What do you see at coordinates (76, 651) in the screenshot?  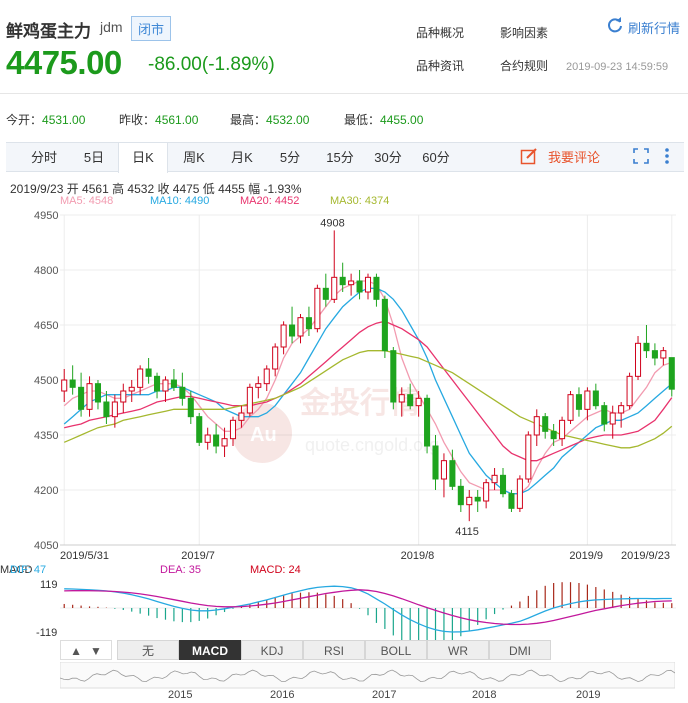 I see `arrow-up-icon: ▲` at bounding box center [76, 651].